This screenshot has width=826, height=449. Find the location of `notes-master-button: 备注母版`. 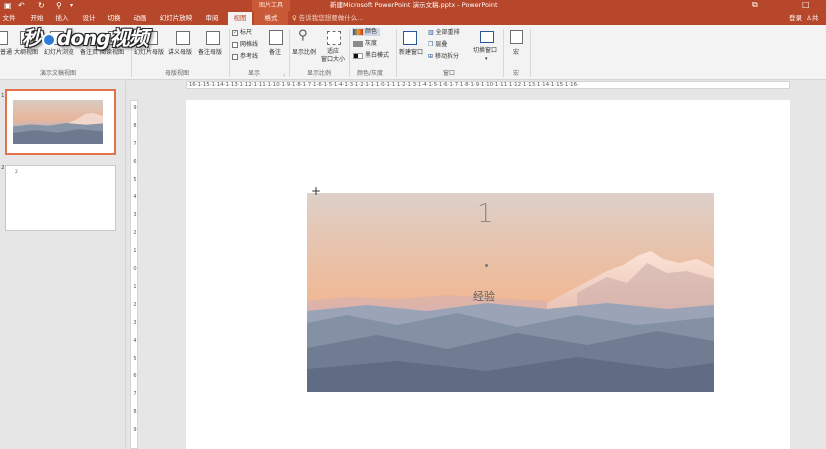

notes-master-button: 备注母版 is located at coordinates (210, 53).